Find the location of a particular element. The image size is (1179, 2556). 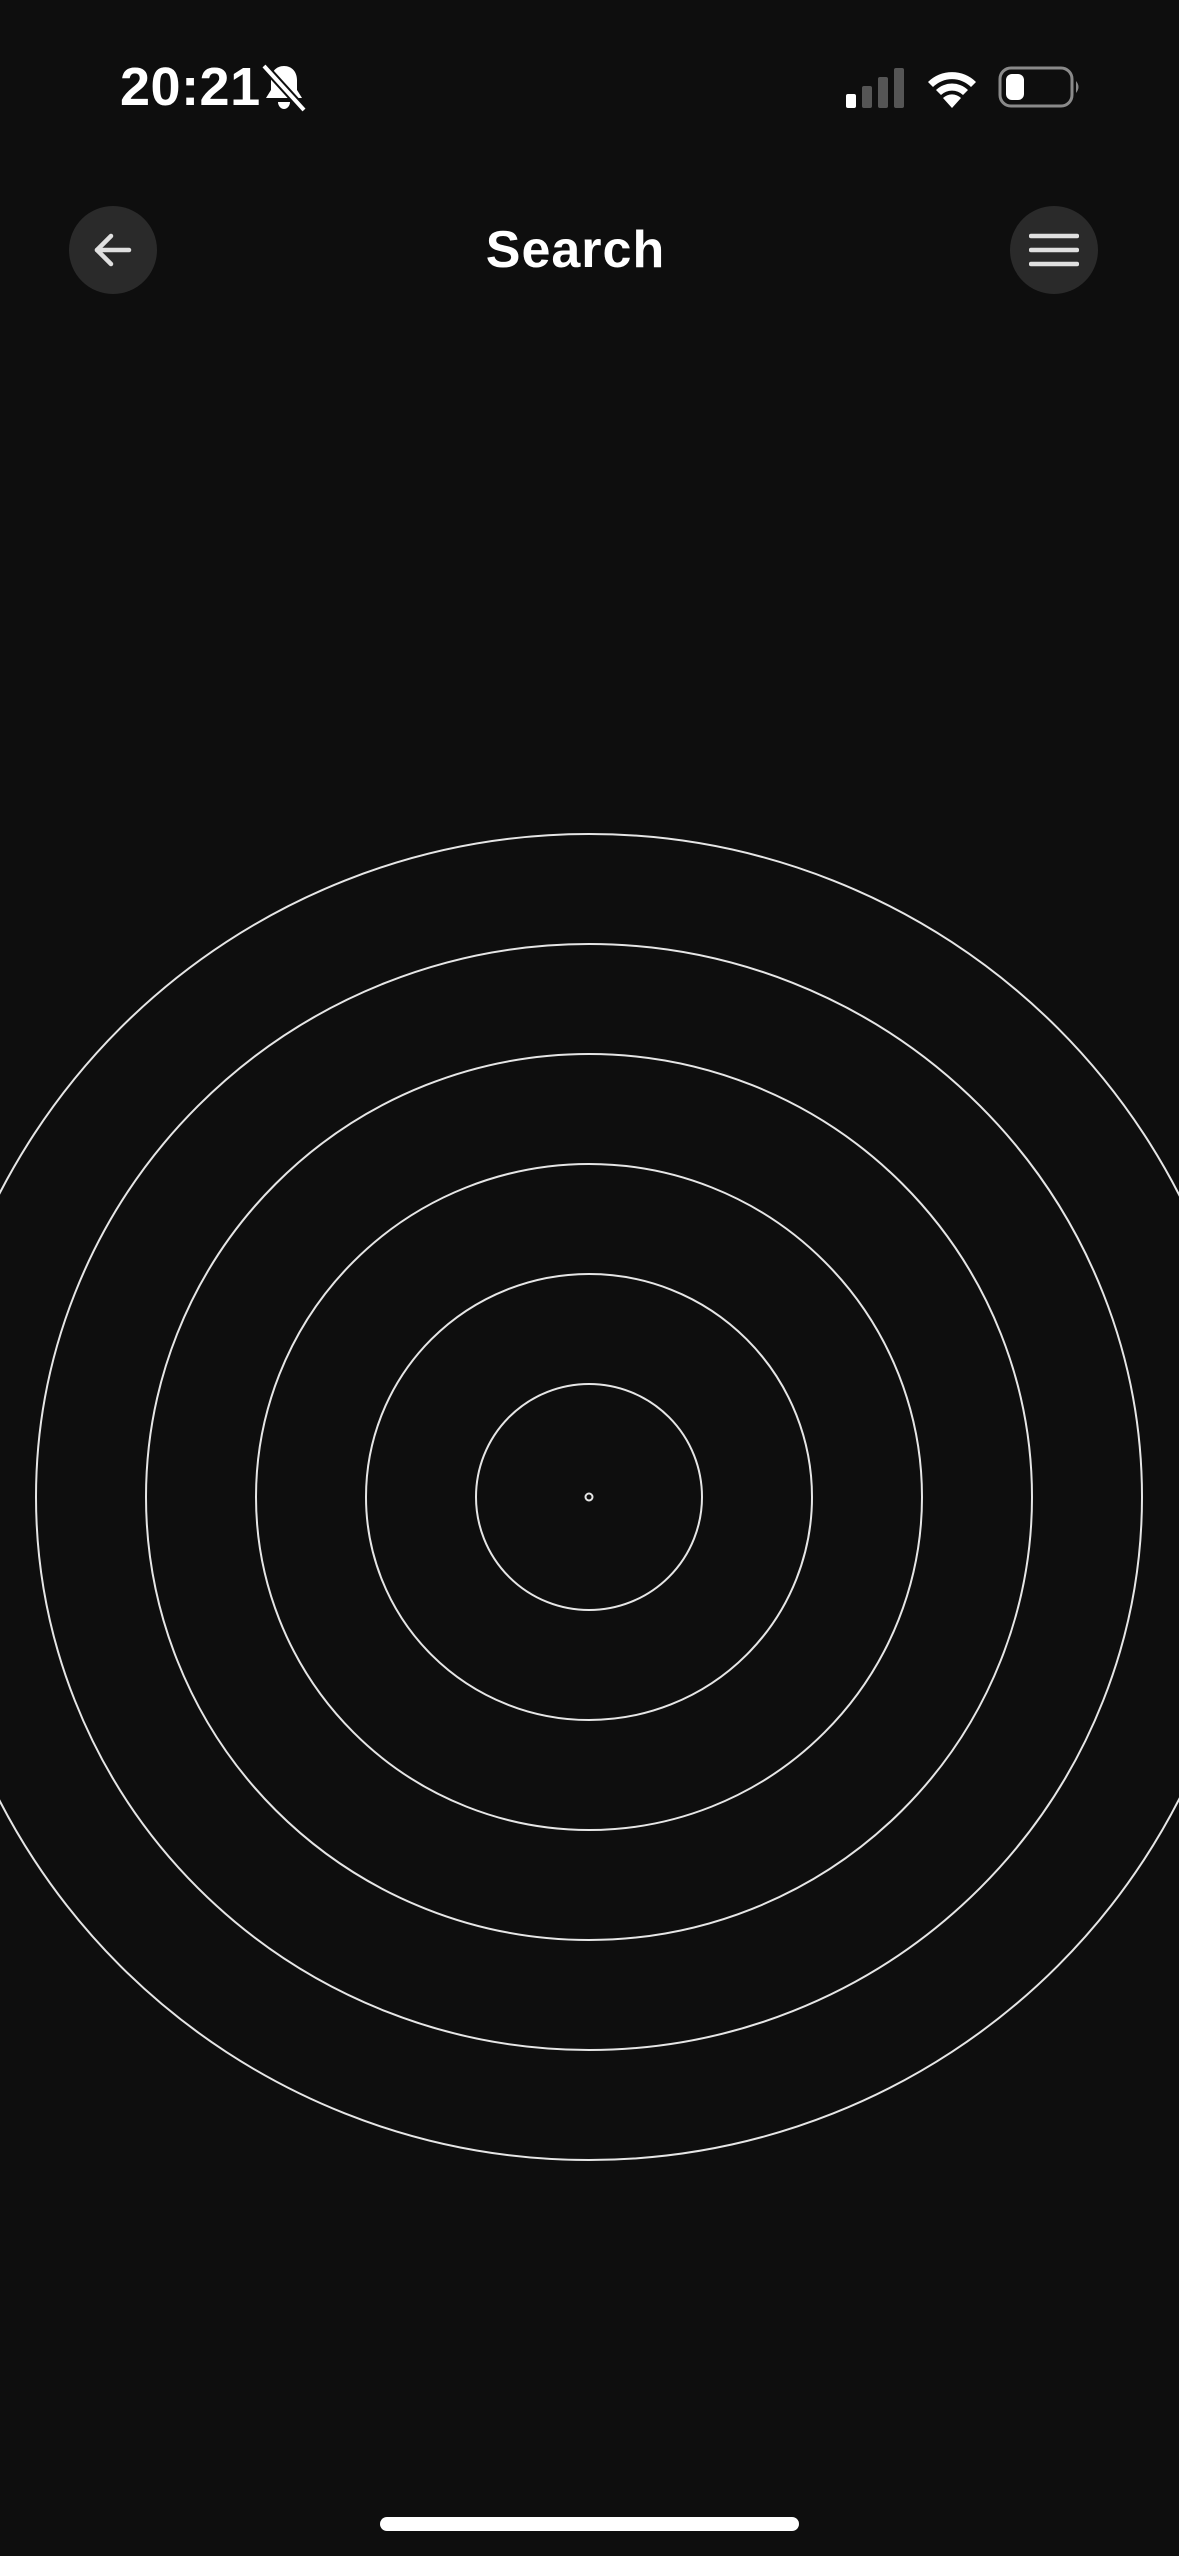

radar-center-dot is located at coordinates (589, 1497).